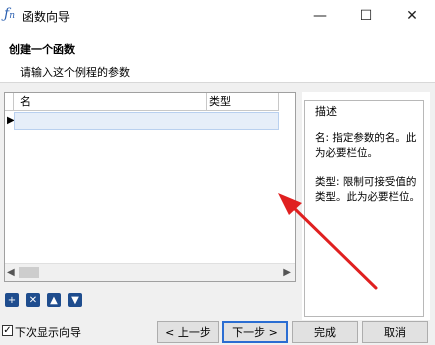 This screenshot has height=345, width=435. Describe the element at coordinates (325, 332) in the screenshot. I see `finish-button: 完成` at that location.